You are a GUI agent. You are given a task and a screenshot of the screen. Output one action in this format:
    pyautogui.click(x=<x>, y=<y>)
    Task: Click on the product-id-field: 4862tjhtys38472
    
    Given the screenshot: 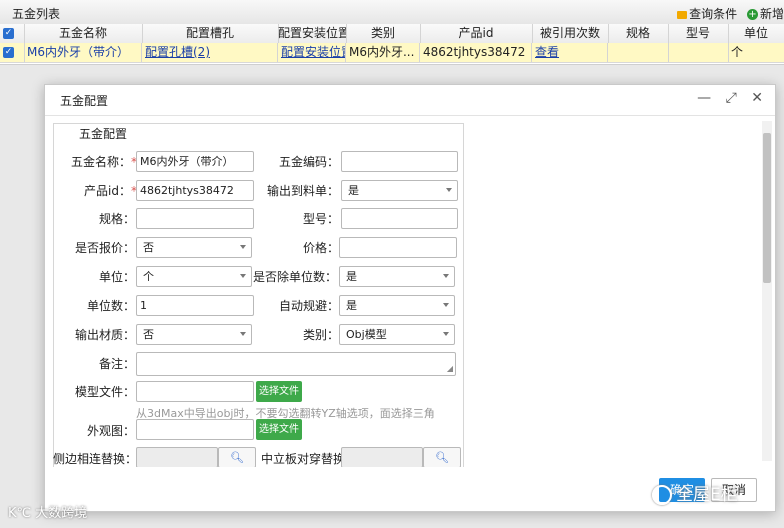 What is the action you would take?
    pyautogui.click(x=195, y=190)
    